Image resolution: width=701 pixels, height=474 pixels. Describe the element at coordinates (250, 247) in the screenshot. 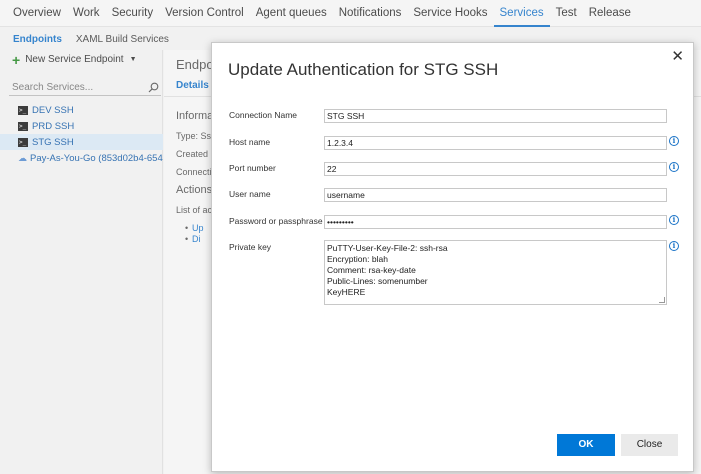

I see `field-label: Private key` at that location.